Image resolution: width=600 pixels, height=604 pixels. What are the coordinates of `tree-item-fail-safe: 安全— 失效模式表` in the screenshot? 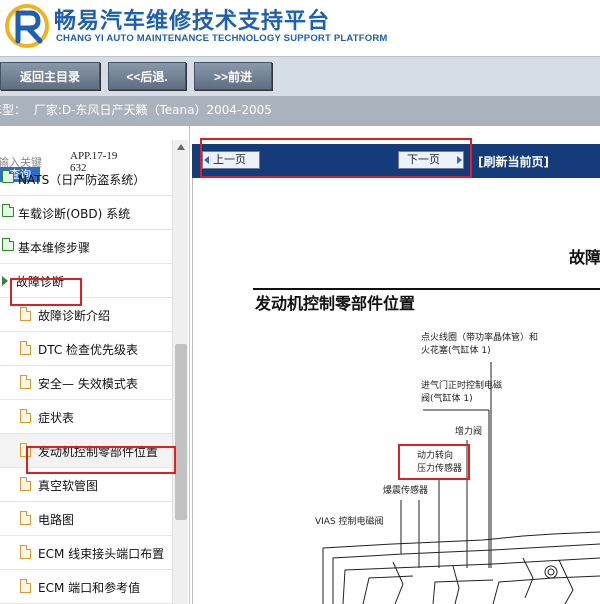 It's located at (86, 383).